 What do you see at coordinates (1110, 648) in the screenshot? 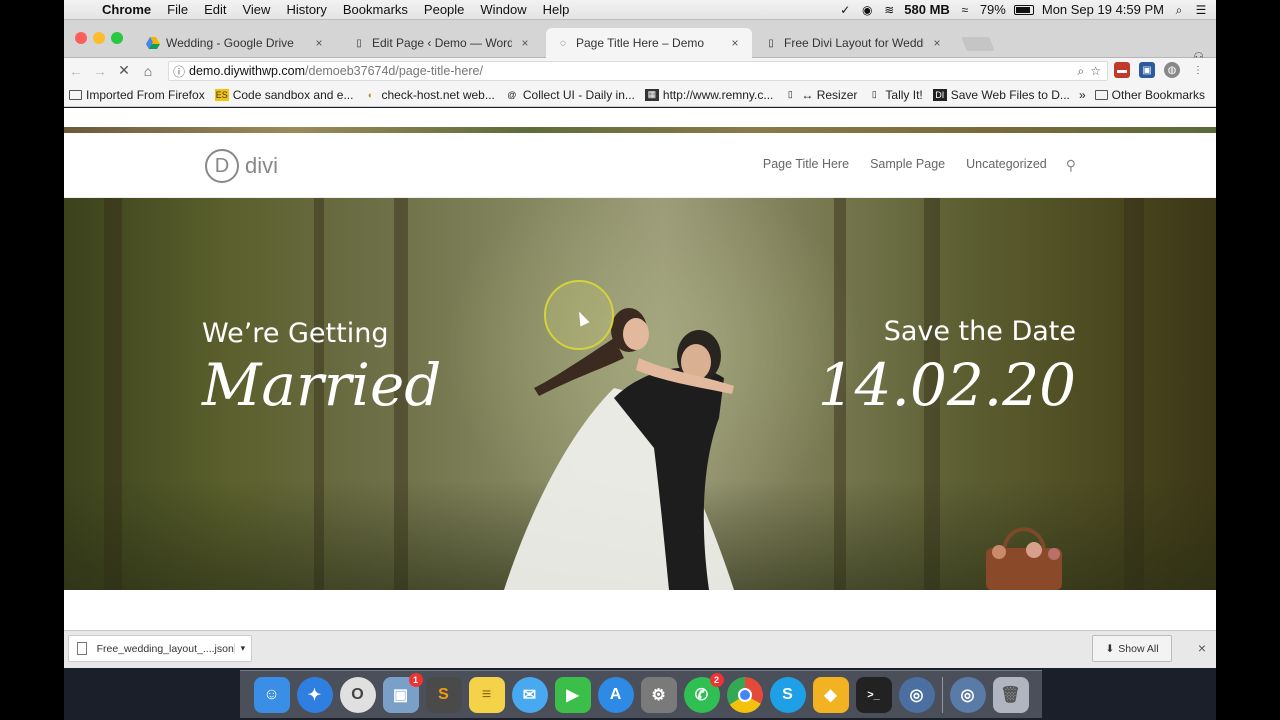
I see `download-arrow-icon: ⬇` at bounding box center [1110, 648].